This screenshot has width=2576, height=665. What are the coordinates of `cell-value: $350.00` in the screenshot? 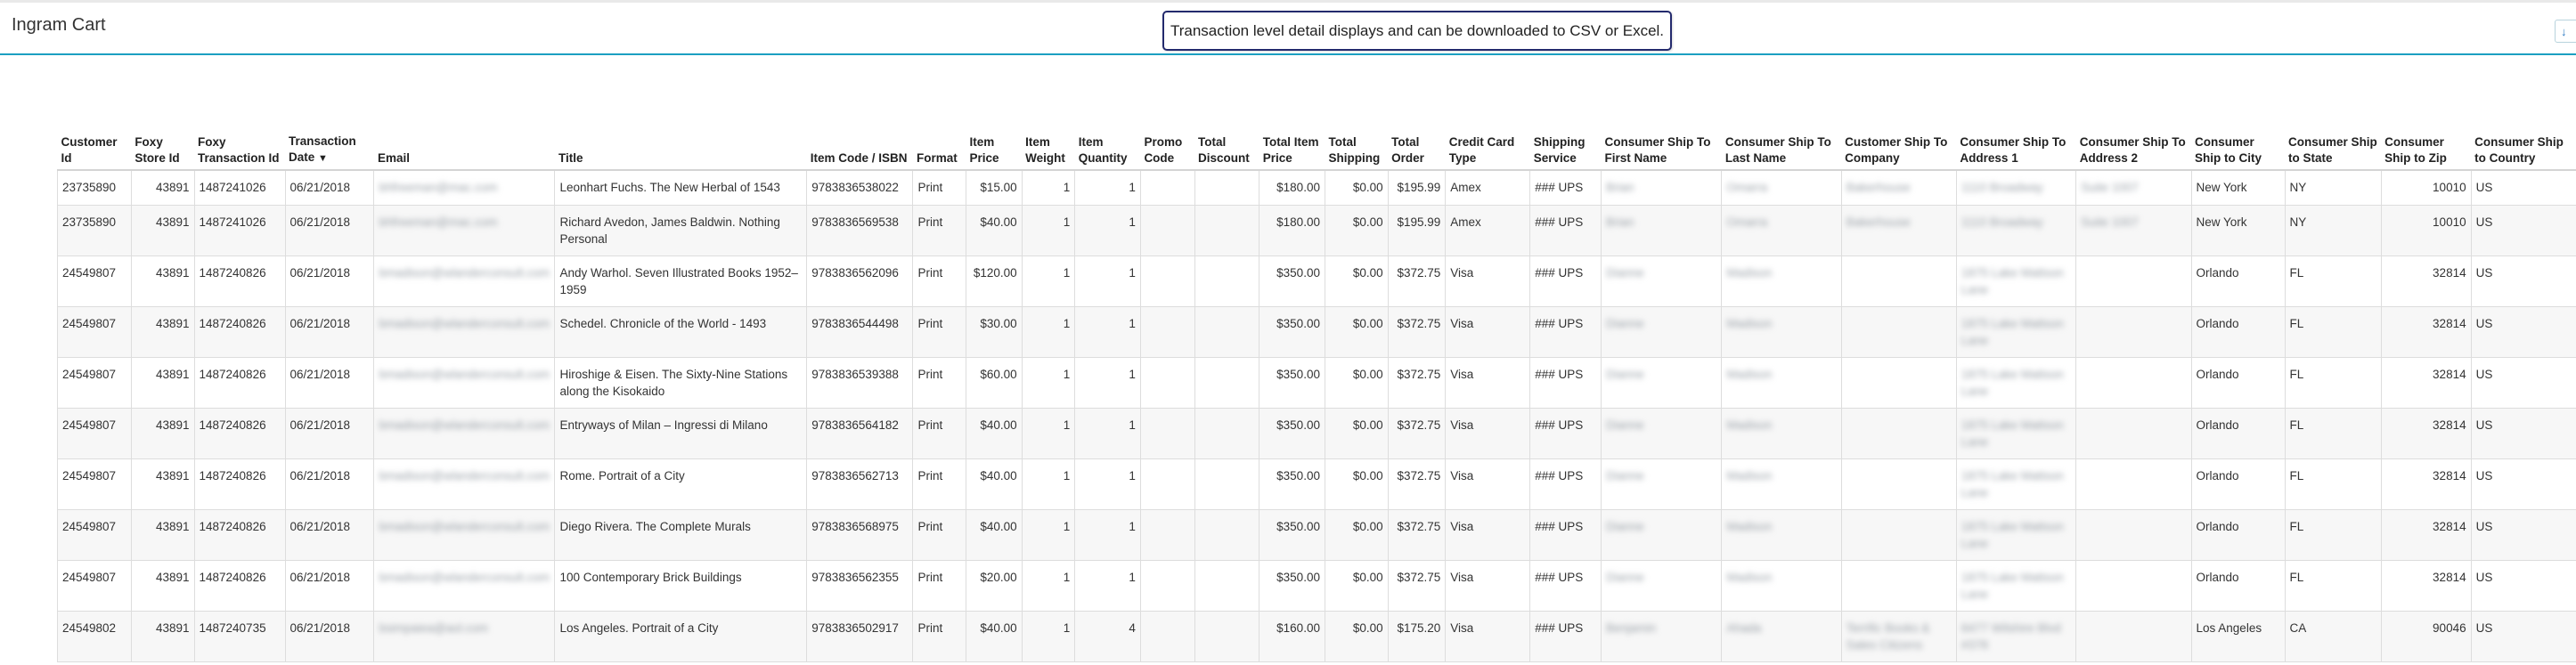 It's located at (1298, 577).